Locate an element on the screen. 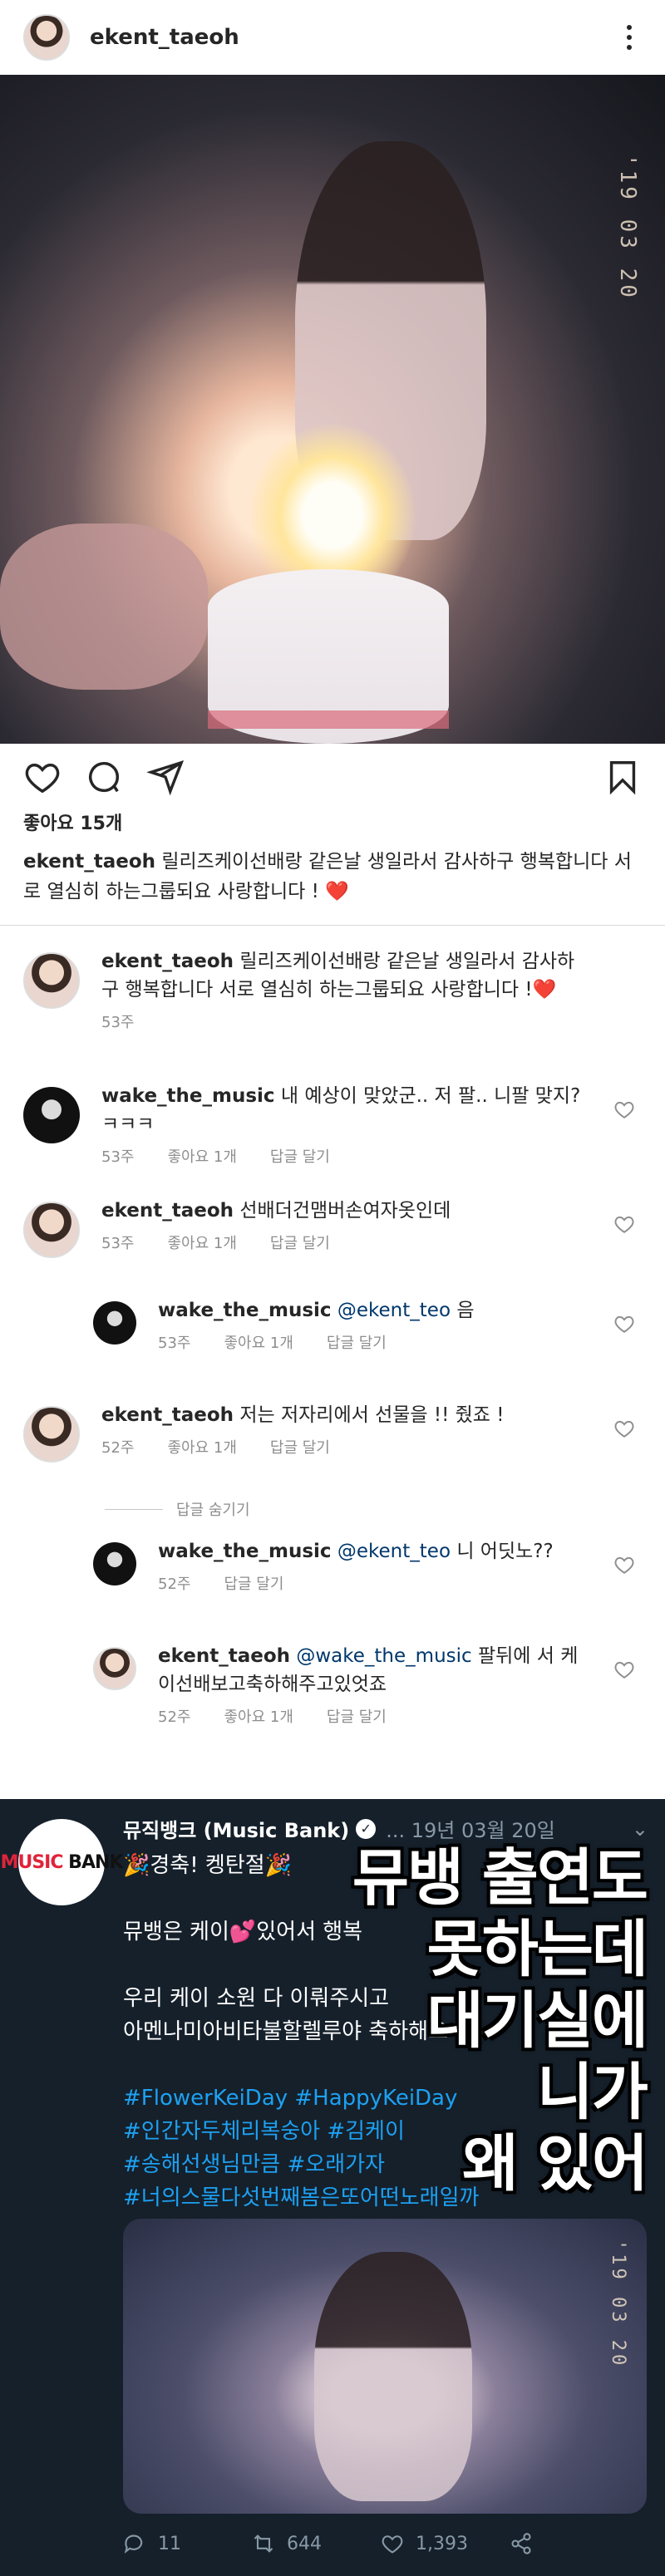 The height and width of the screenshot is (2576, 665). reply-action: 11 is located at coordinates (187, 2543).